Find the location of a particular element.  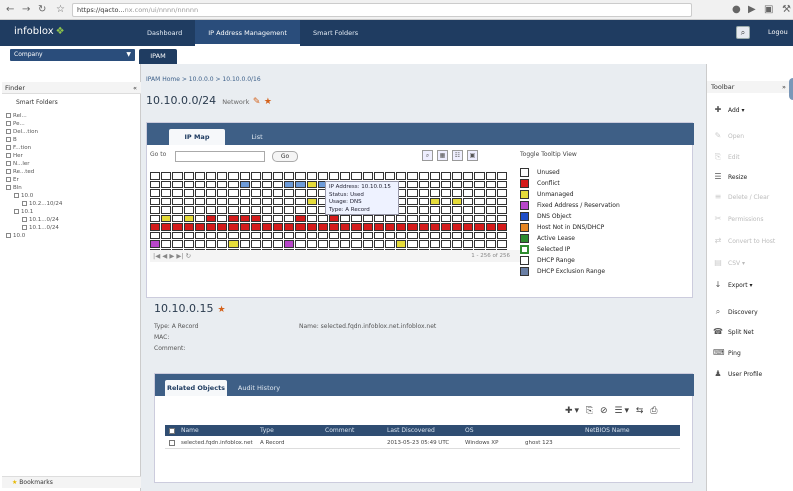

toolbar-item: ≡ Delete / Clear is located at coordinates (741, 197).